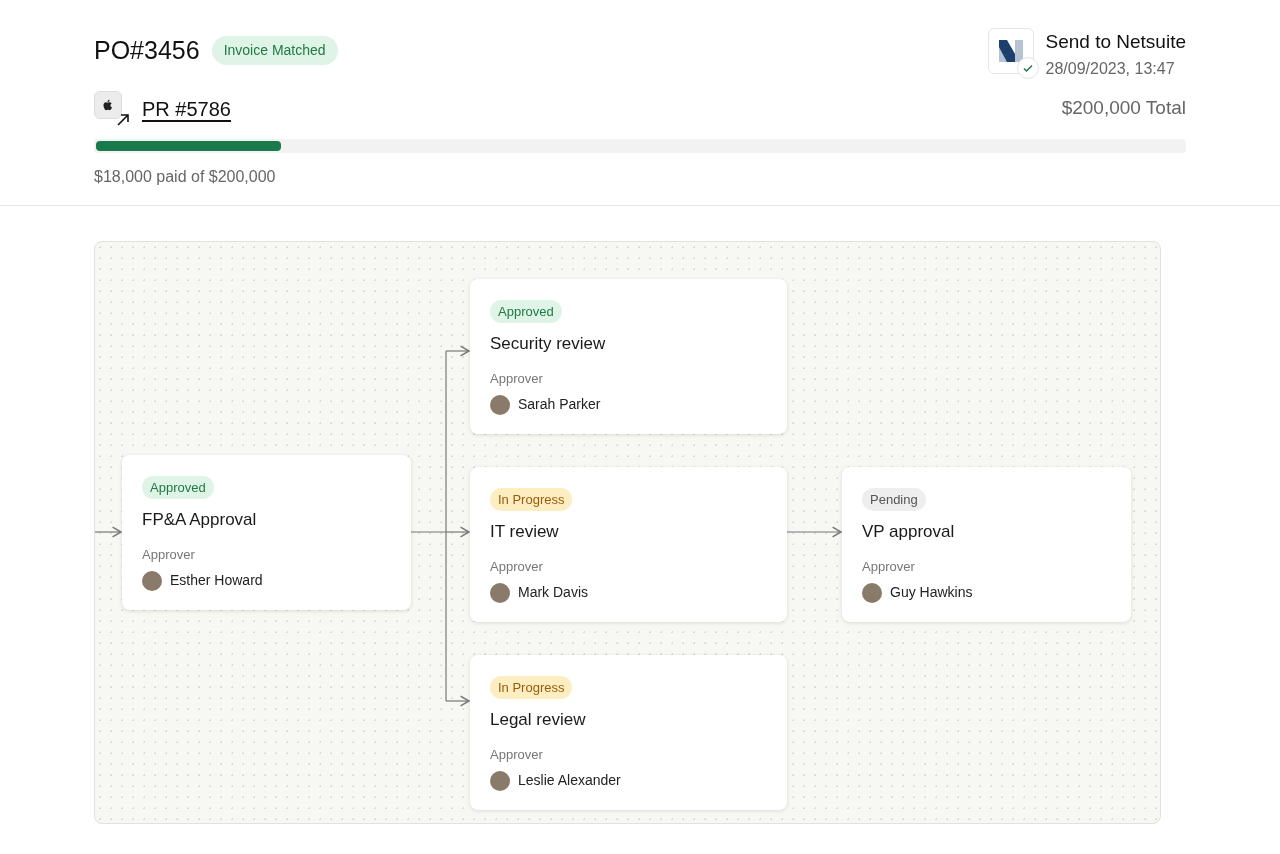 The height and width of the screenshot is (854, 1280). What do you see at coordinates (628, 544) in the screenshot?
I see `approval-card: In Progress IT review Approver Mark Davis` at bounding box center [628, 544].